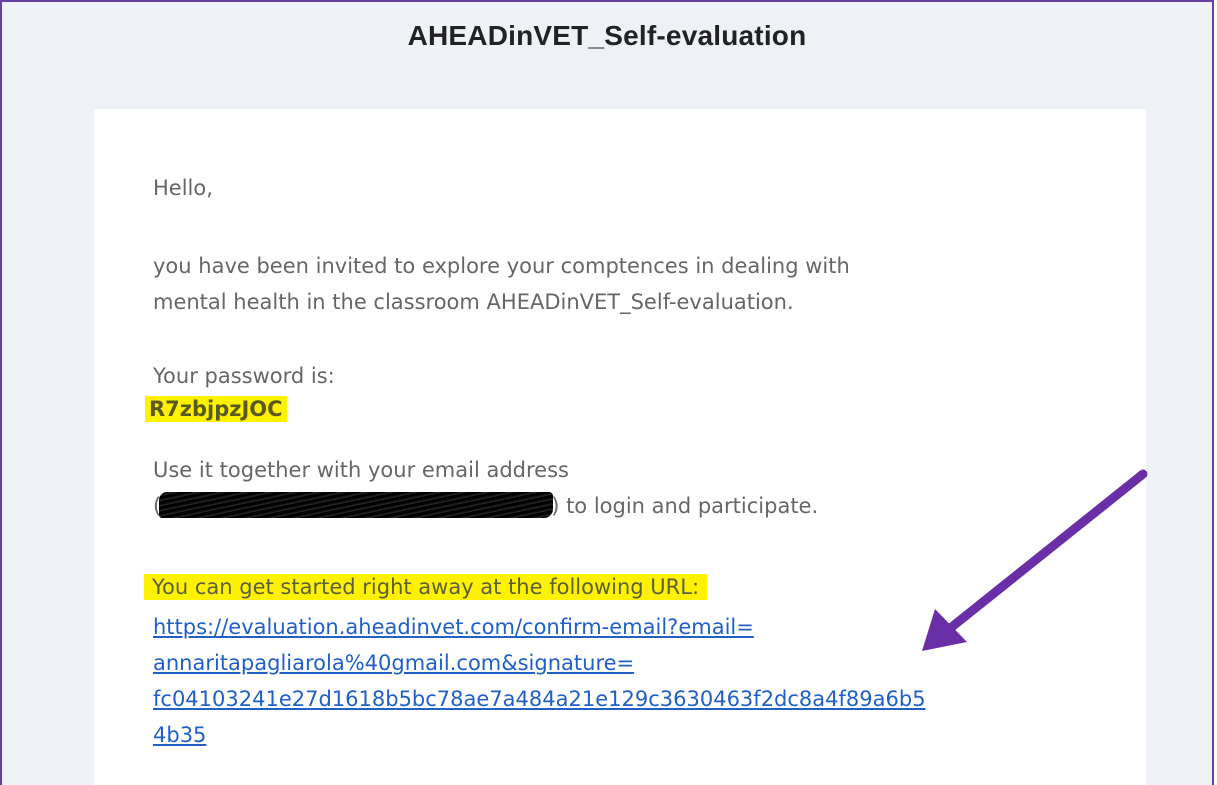 The width and height of the screenshot is (1217, 785). I want to click on password-value: R7zbjpzJOC, so click(216, 409).